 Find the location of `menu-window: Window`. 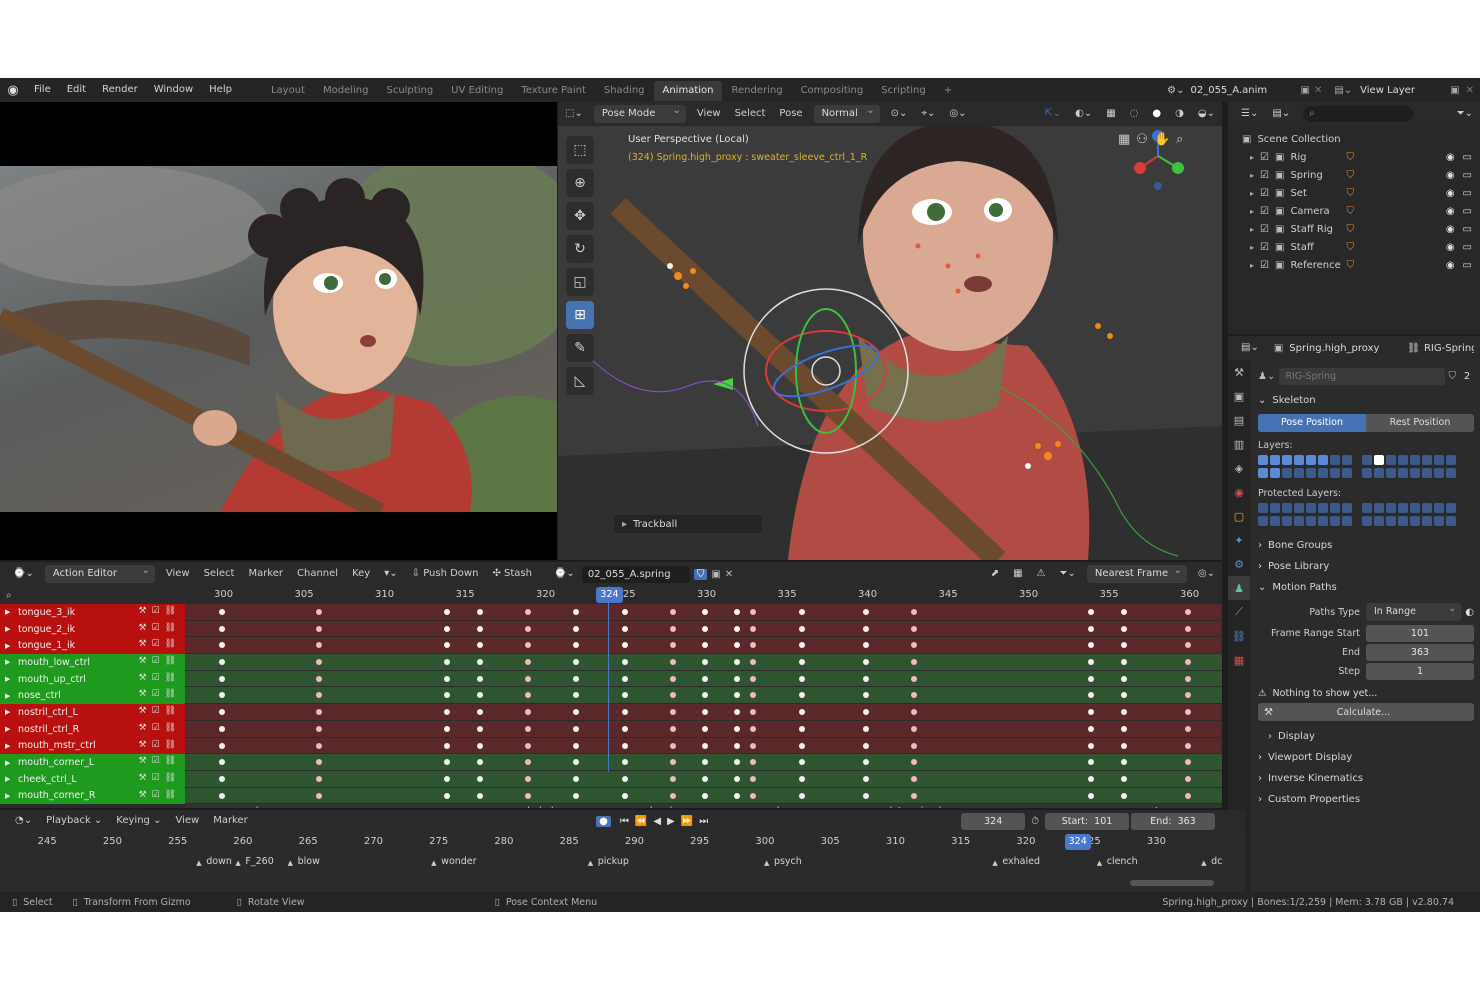

menu-window: Window is located at coordinates (173, 90).